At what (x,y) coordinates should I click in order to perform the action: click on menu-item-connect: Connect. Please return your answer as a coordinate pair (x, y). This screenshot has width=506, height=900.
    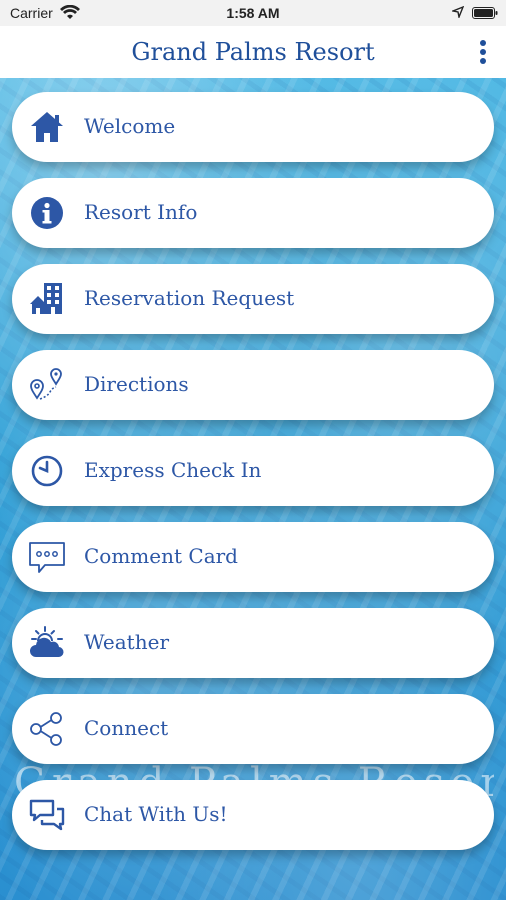
    Looking at the image, I should click on (253, 729).